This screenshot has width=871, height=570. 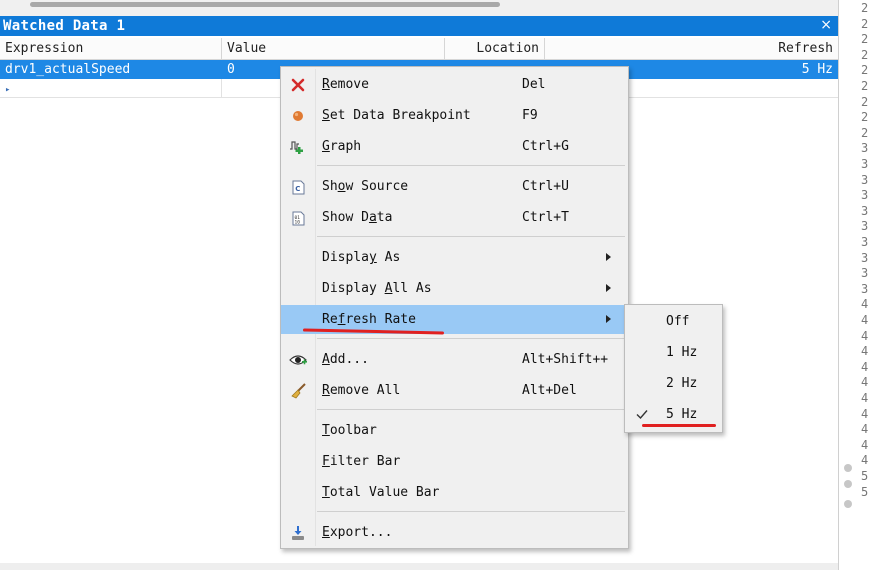 What do you see at coordinates (454, 257) in the screenshot?
I see `menu-item-display-as: Display As` at bounding box center [454, 257].